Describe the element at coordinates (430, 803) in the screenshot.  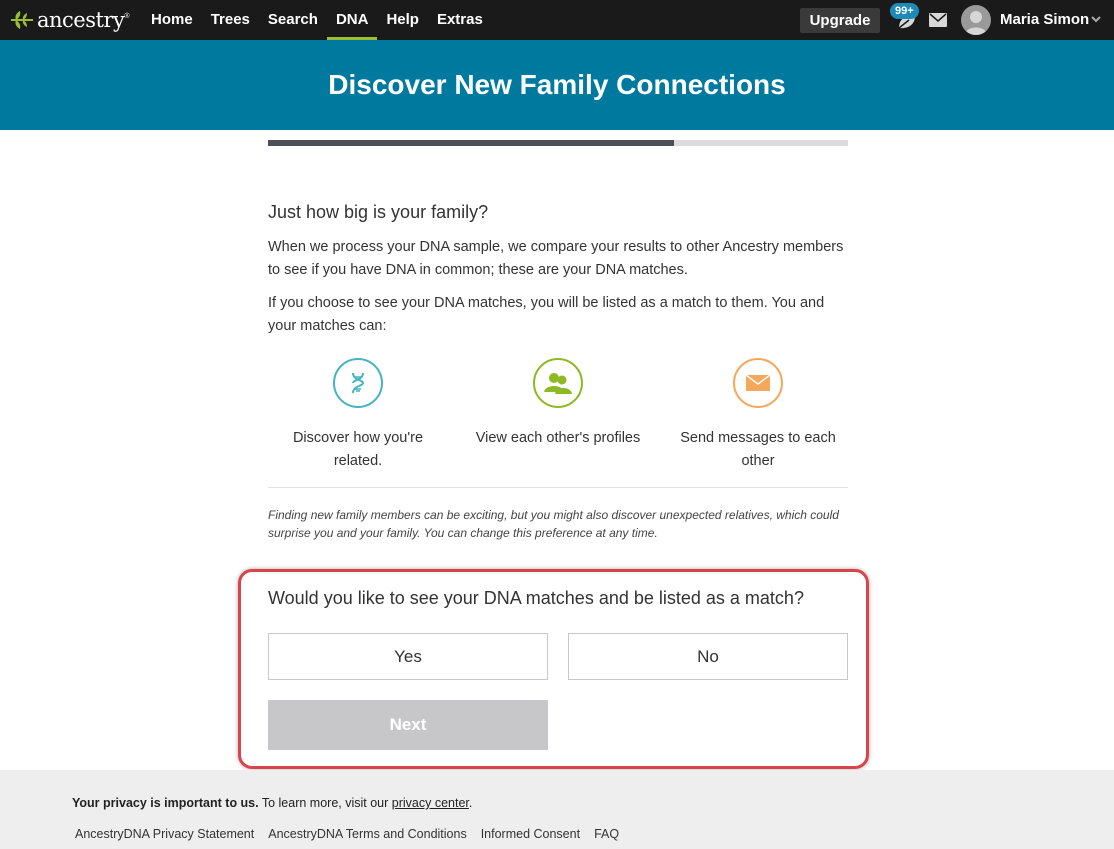
I see `privacy-center-link: privacy center` at that location.